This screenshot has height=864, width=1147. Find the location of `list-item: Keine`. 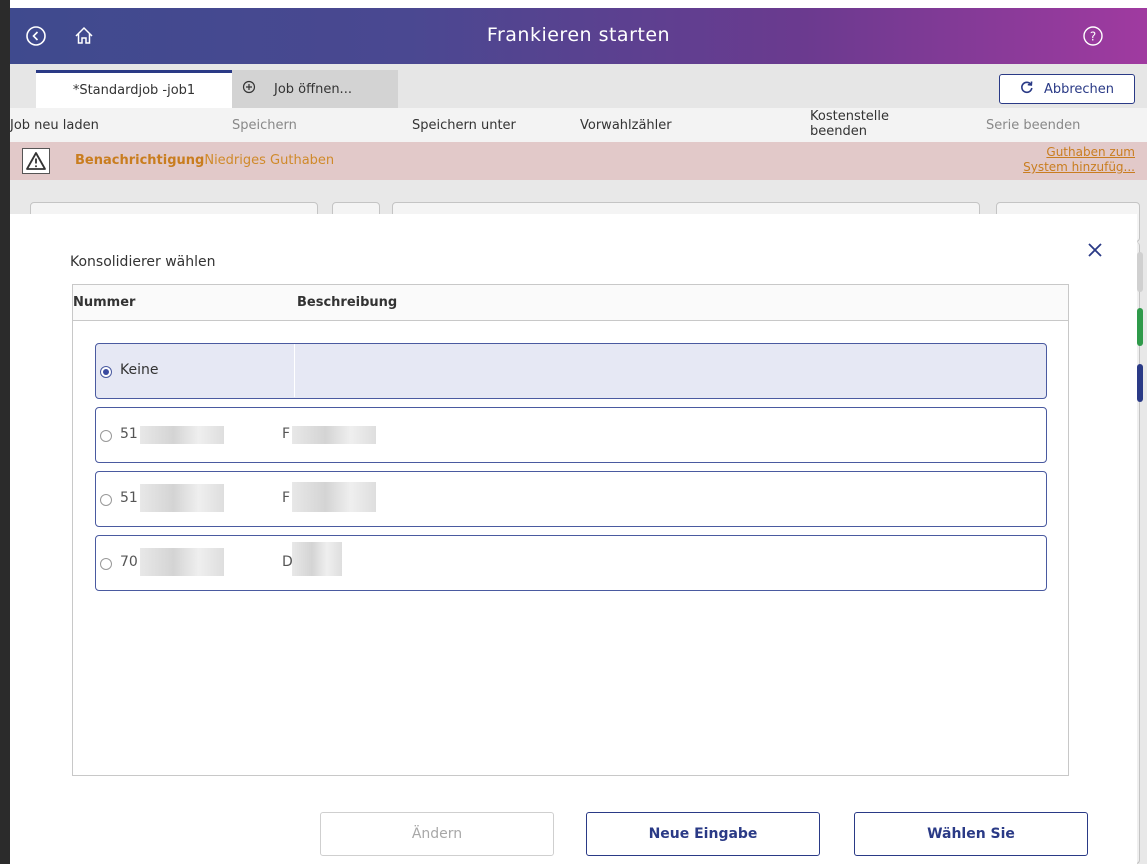

list-item: Keine is located at coordinates (571, 371).